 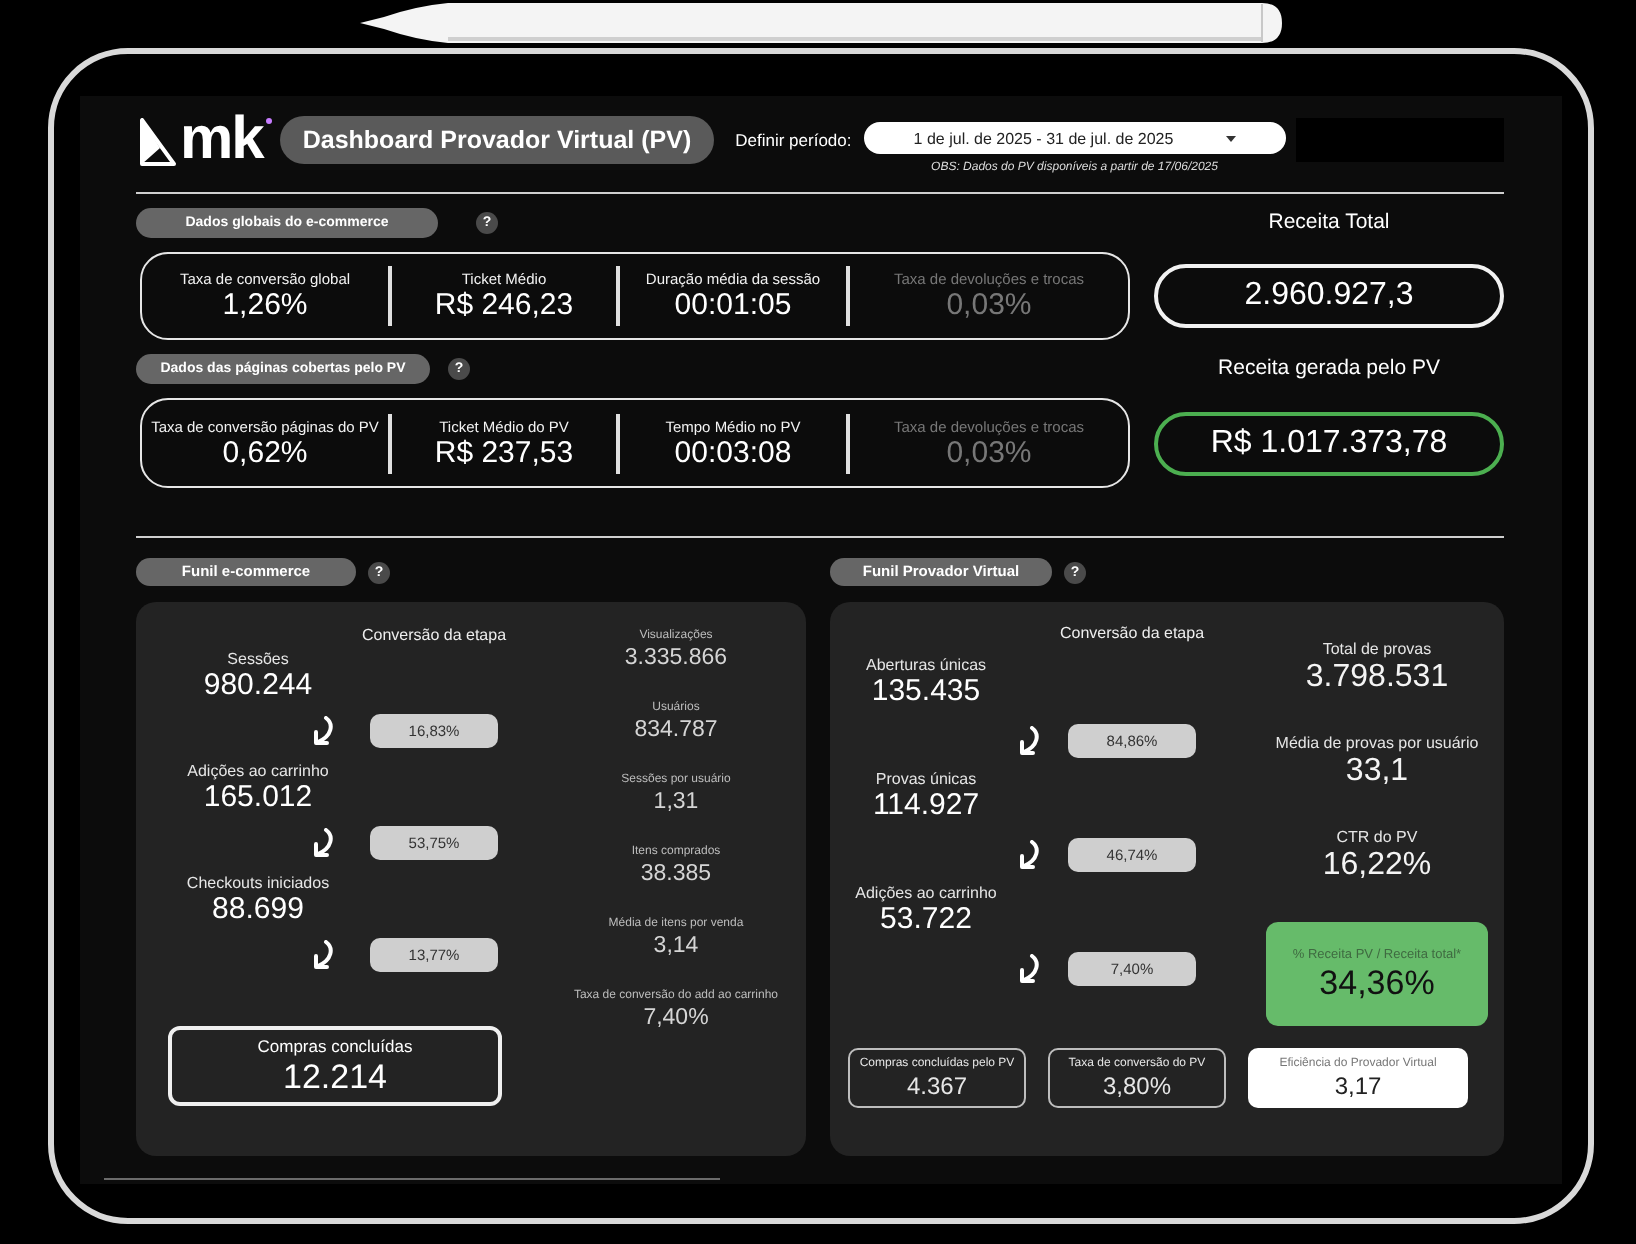 What do you see at coordinates (335, 1077) in the screenshot?
I see `card-value: 12.214` at bounding box center [335, 1077].